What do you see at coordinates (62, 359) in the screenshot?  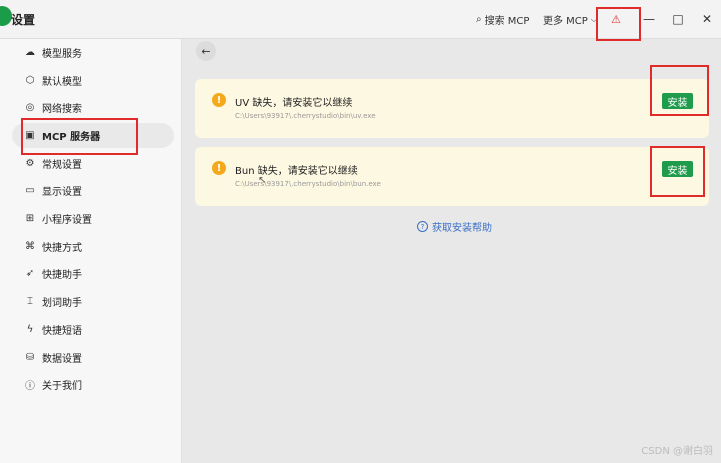 I see `sidebar-item-label: 数据设置` at bounding box center [62, 359].